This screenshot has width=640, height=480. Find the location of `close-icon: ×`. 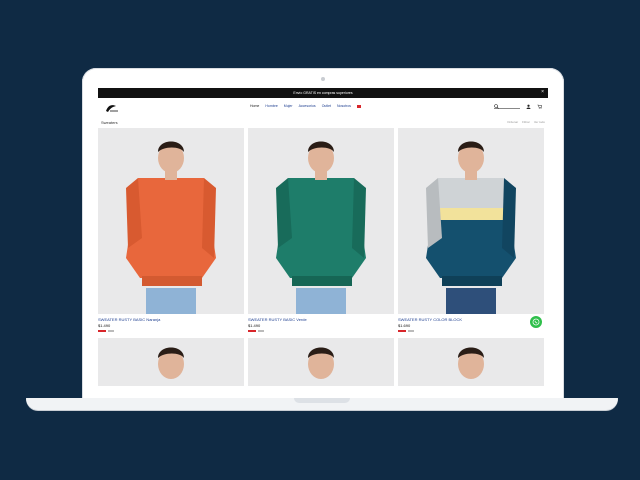

close-icon: × is located at coordinates (542, 92).